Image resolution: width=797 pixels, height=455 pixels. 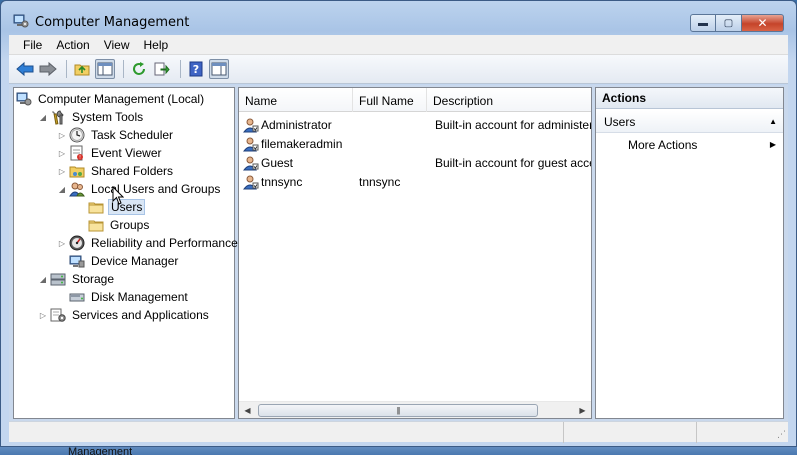 What do you see at coordinates (118, 195) in the screenshot?
I see `mouse-pointer-icon` at bounding box center [118, 195].